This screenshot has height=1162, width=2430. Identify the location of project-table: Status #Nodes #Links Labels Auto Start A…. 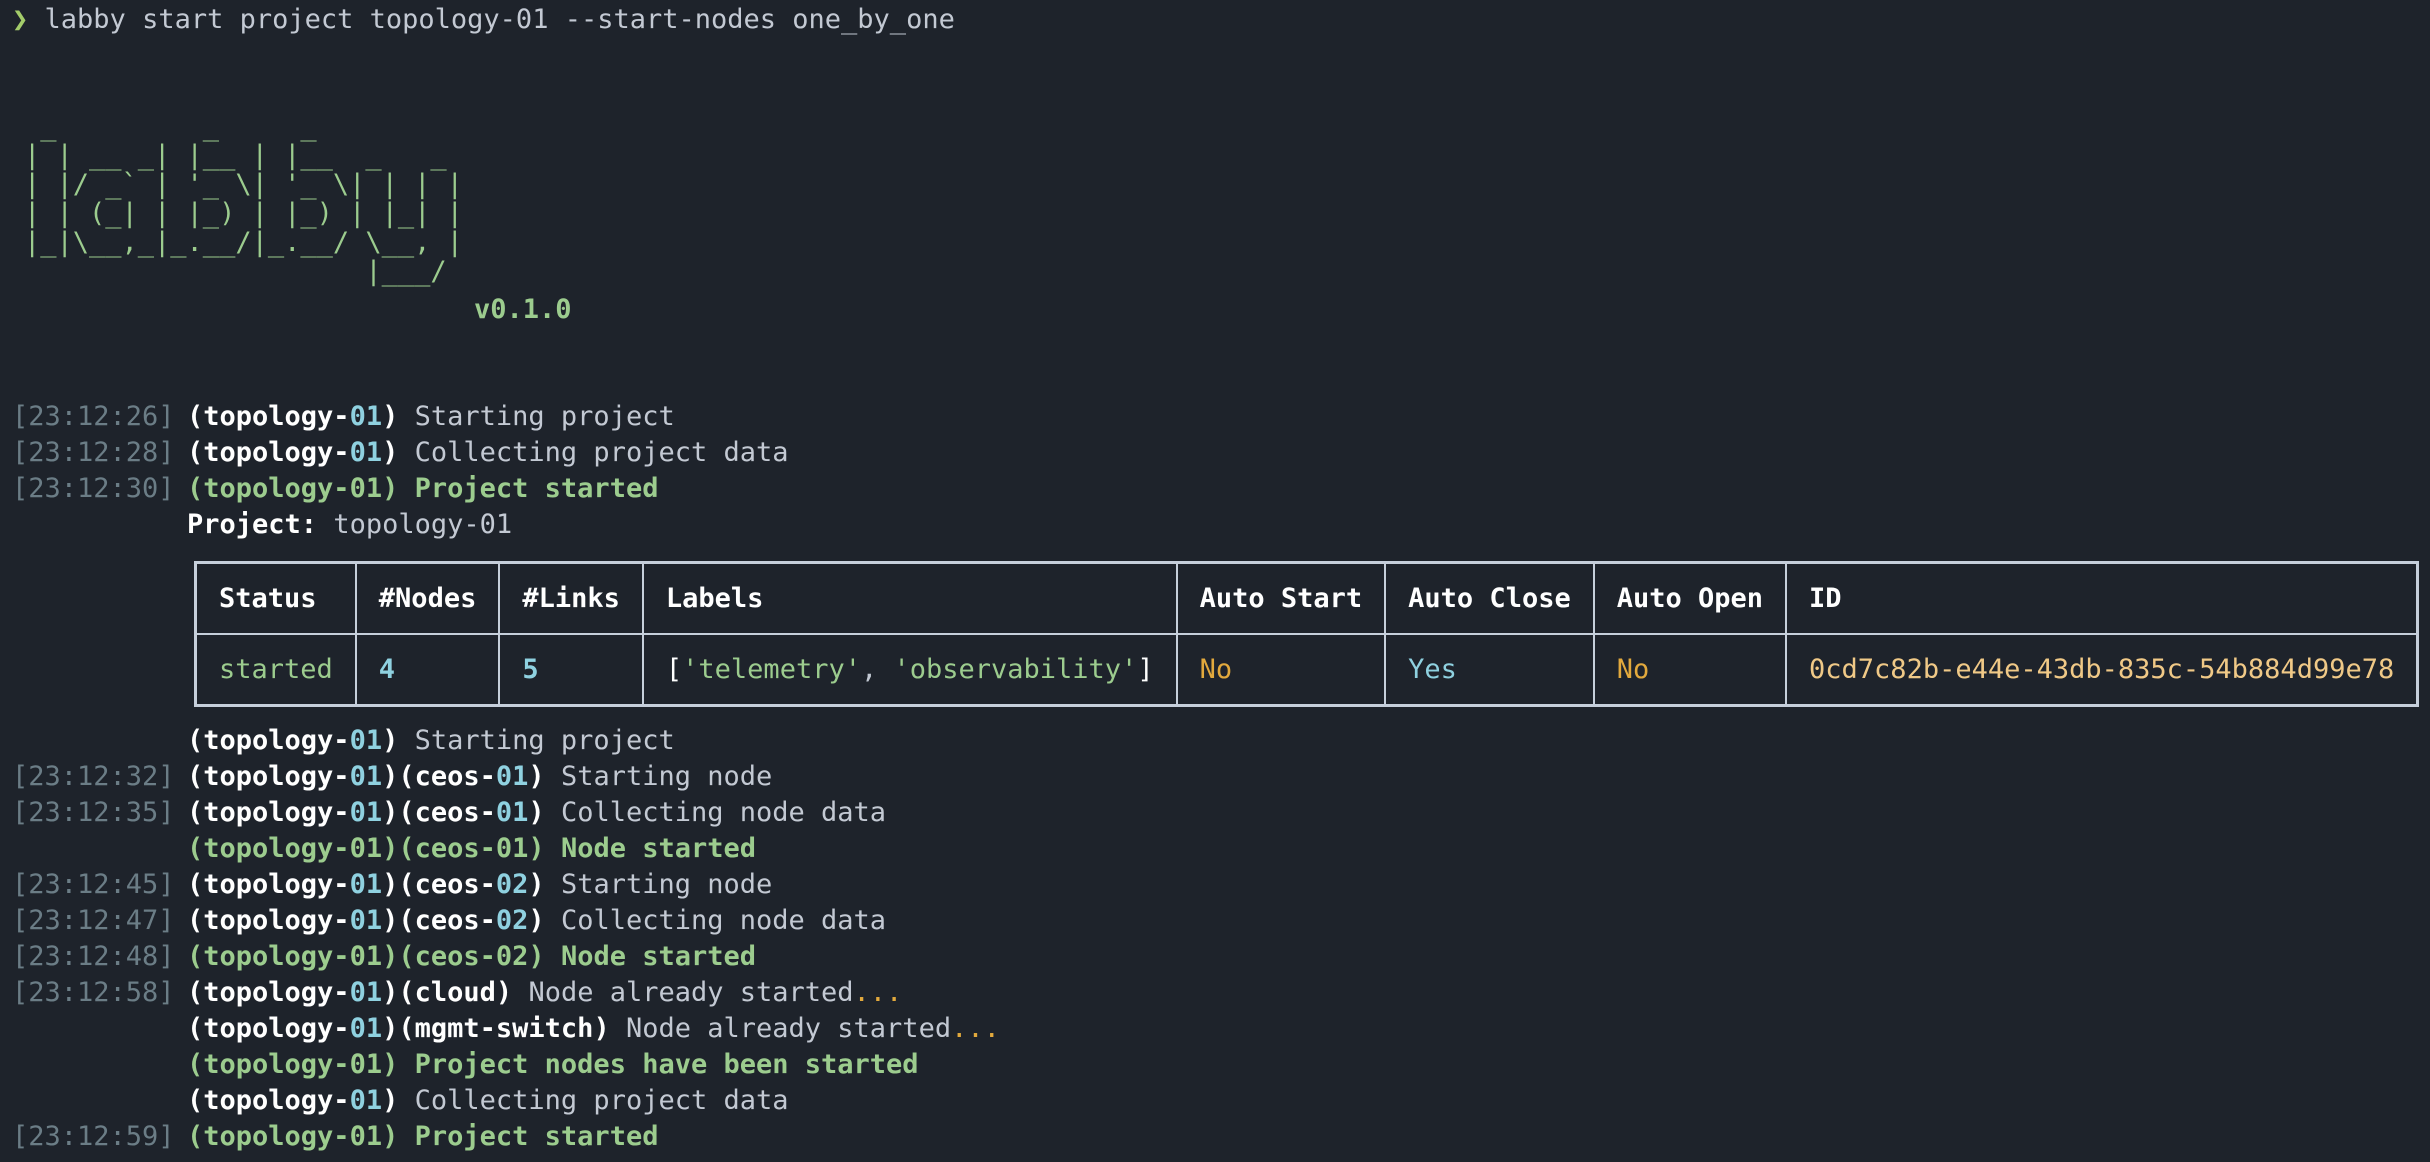
(1307, 634).